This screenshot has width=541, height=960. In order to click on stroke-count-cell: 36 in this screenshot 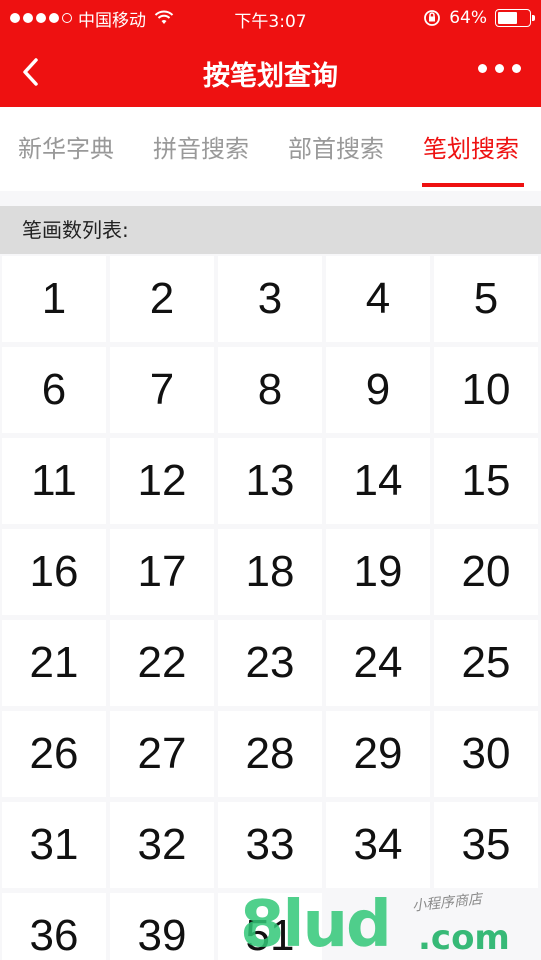, I will do `click(54, 926)`.